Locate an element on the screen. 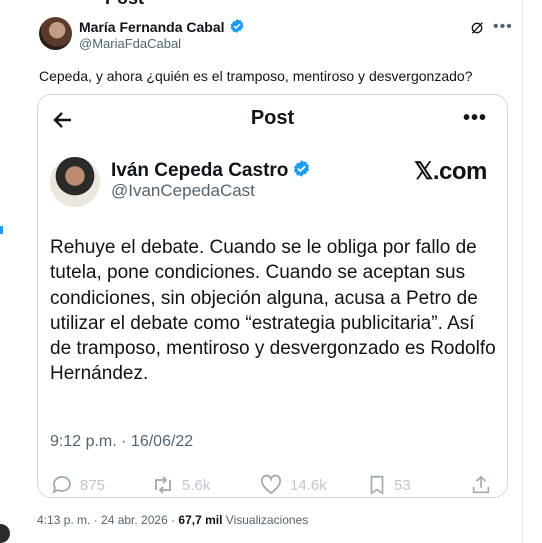 This screenshot has height=543, width=542. embed-author-handle: @IvanCepedaCast is located at coordinates (183, 190).